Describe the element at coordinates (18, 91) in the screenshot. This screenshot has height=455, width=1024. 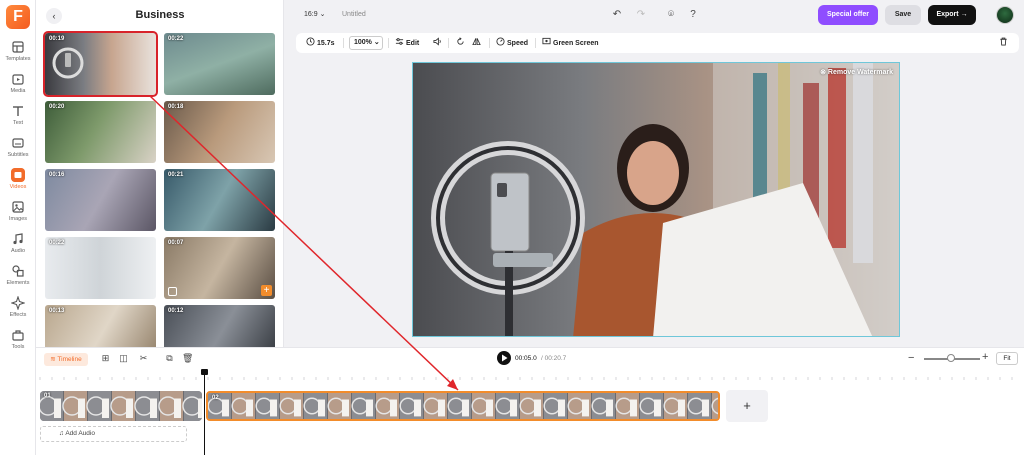
I see `rail-label: Media` at that location.